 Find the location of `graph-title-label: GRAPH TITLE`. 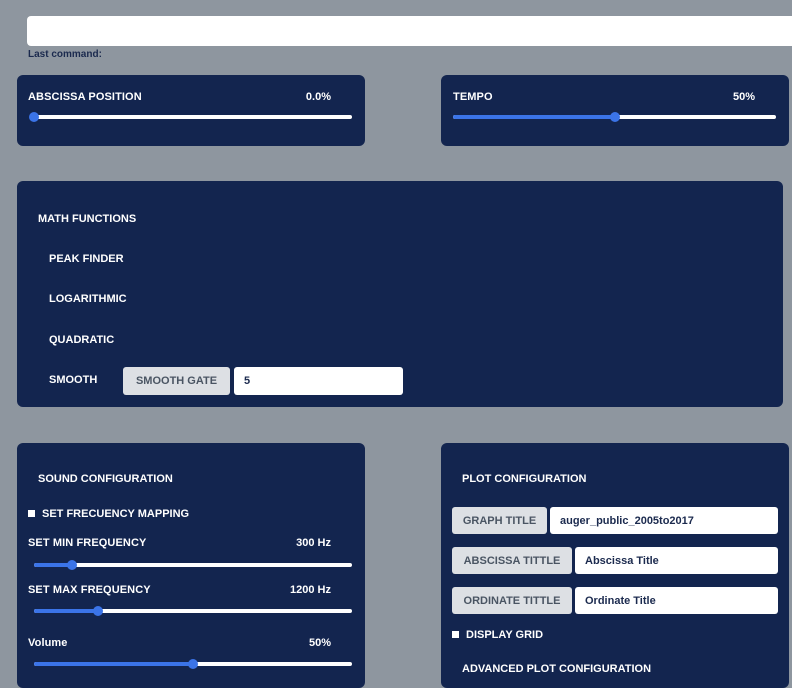

graph-title-label: GRAPH TITLE is located at coordinates (499, 520).